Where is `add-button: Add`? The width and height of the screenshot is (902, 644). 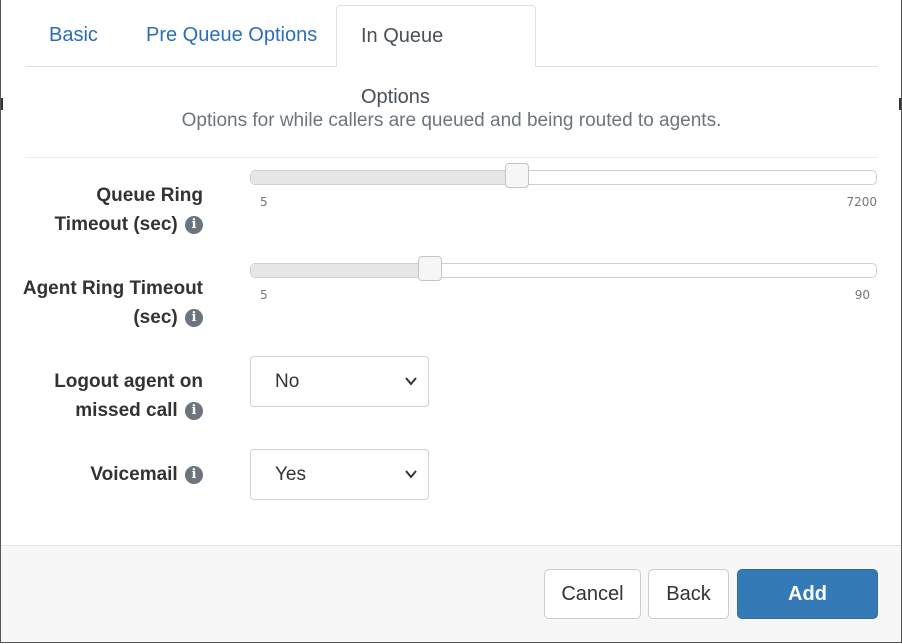
add-button: Add is located at coordinates (807, 594).